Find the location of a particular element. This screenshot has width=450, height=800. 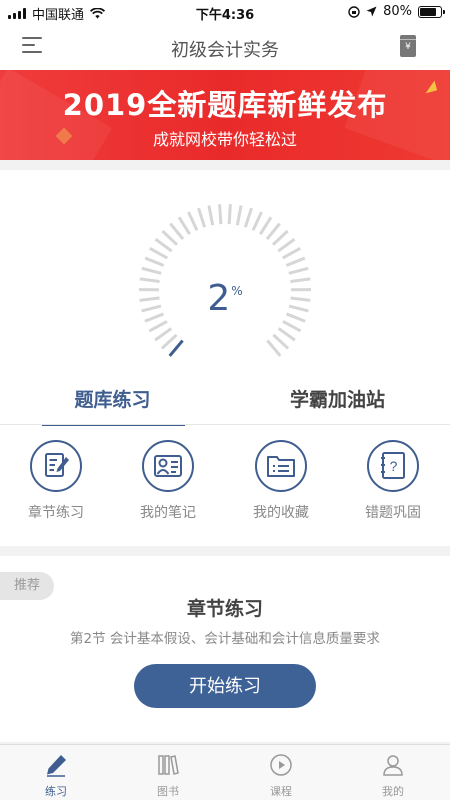

progress-gauge: 2% is located at coordinates (225, 290).